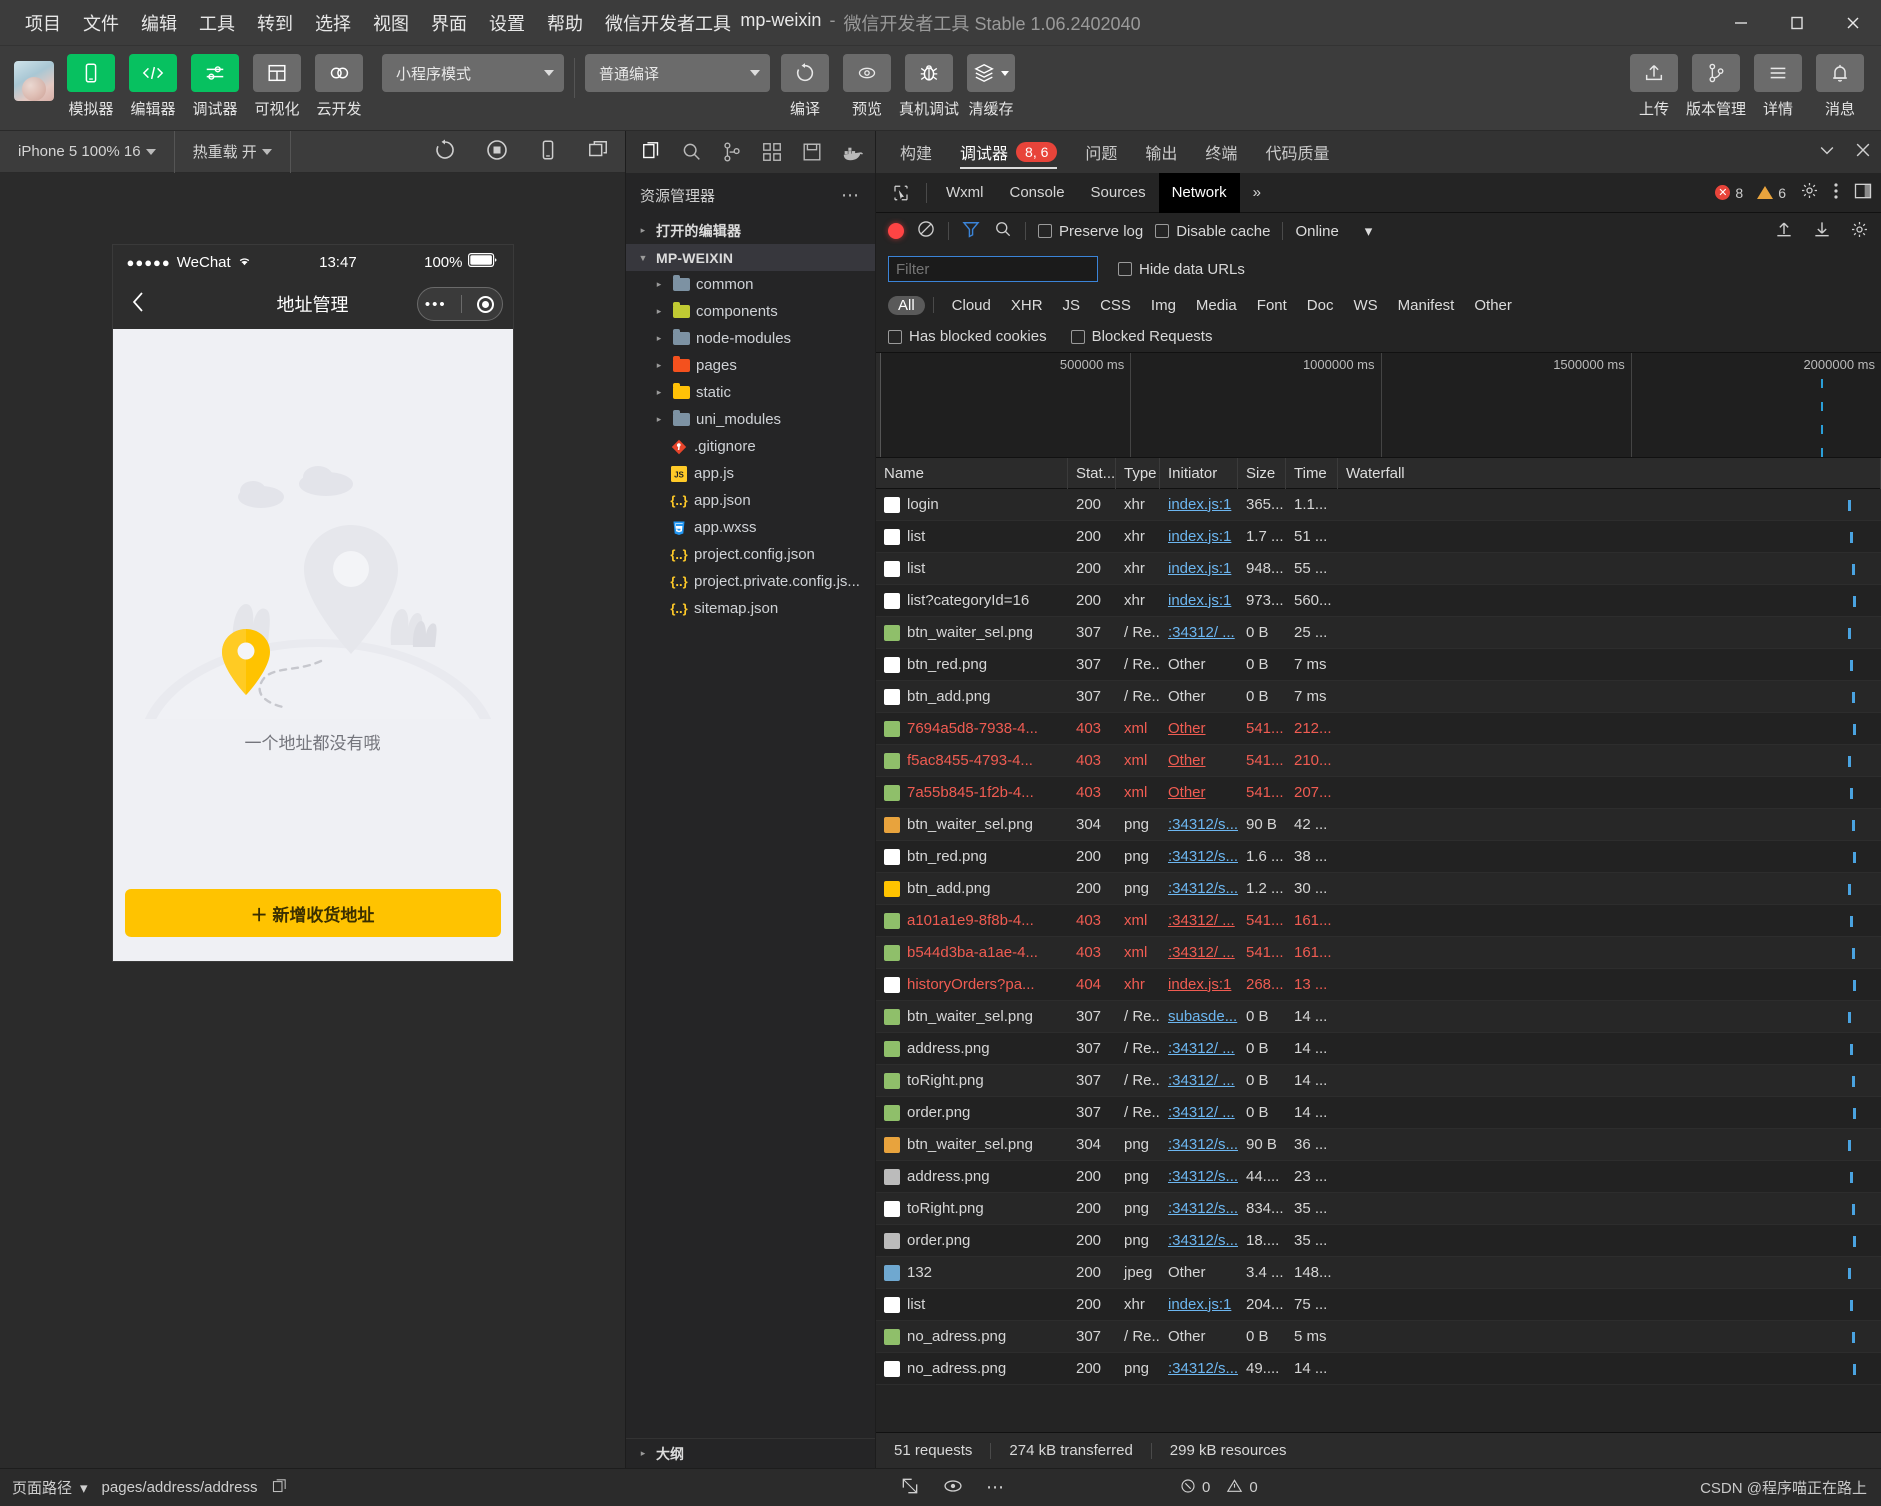 This screenshot has height=1506, width=1881. I want to click on toolbar-item-编辑器: 编辑器, so click(153, 86).